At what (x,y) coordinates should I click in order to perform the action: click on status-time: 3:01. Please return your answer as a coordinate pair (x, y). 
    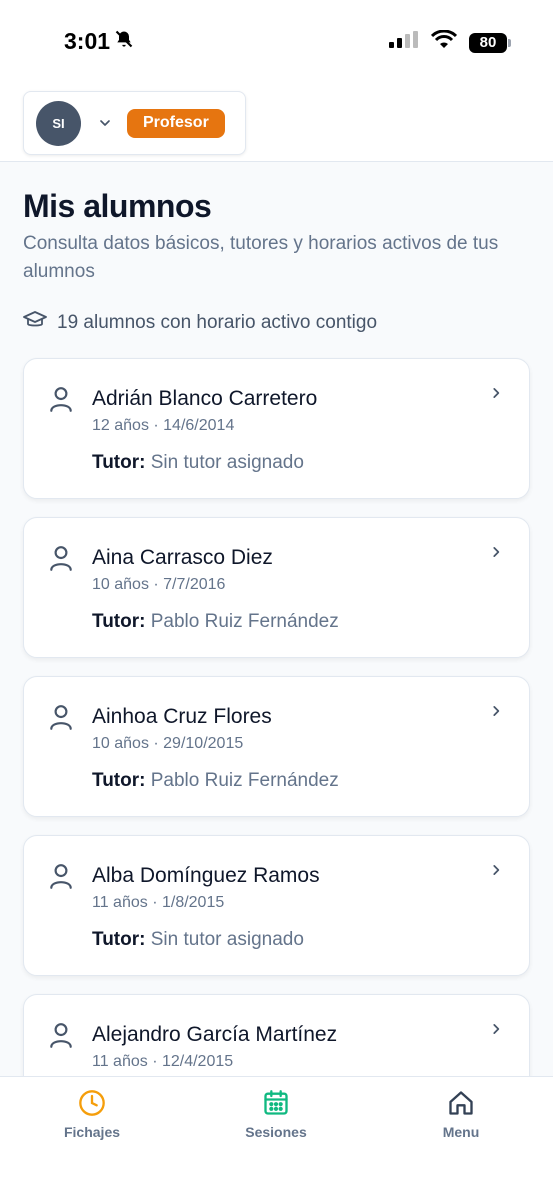
    Looking at the image, I should click on (99, 41).